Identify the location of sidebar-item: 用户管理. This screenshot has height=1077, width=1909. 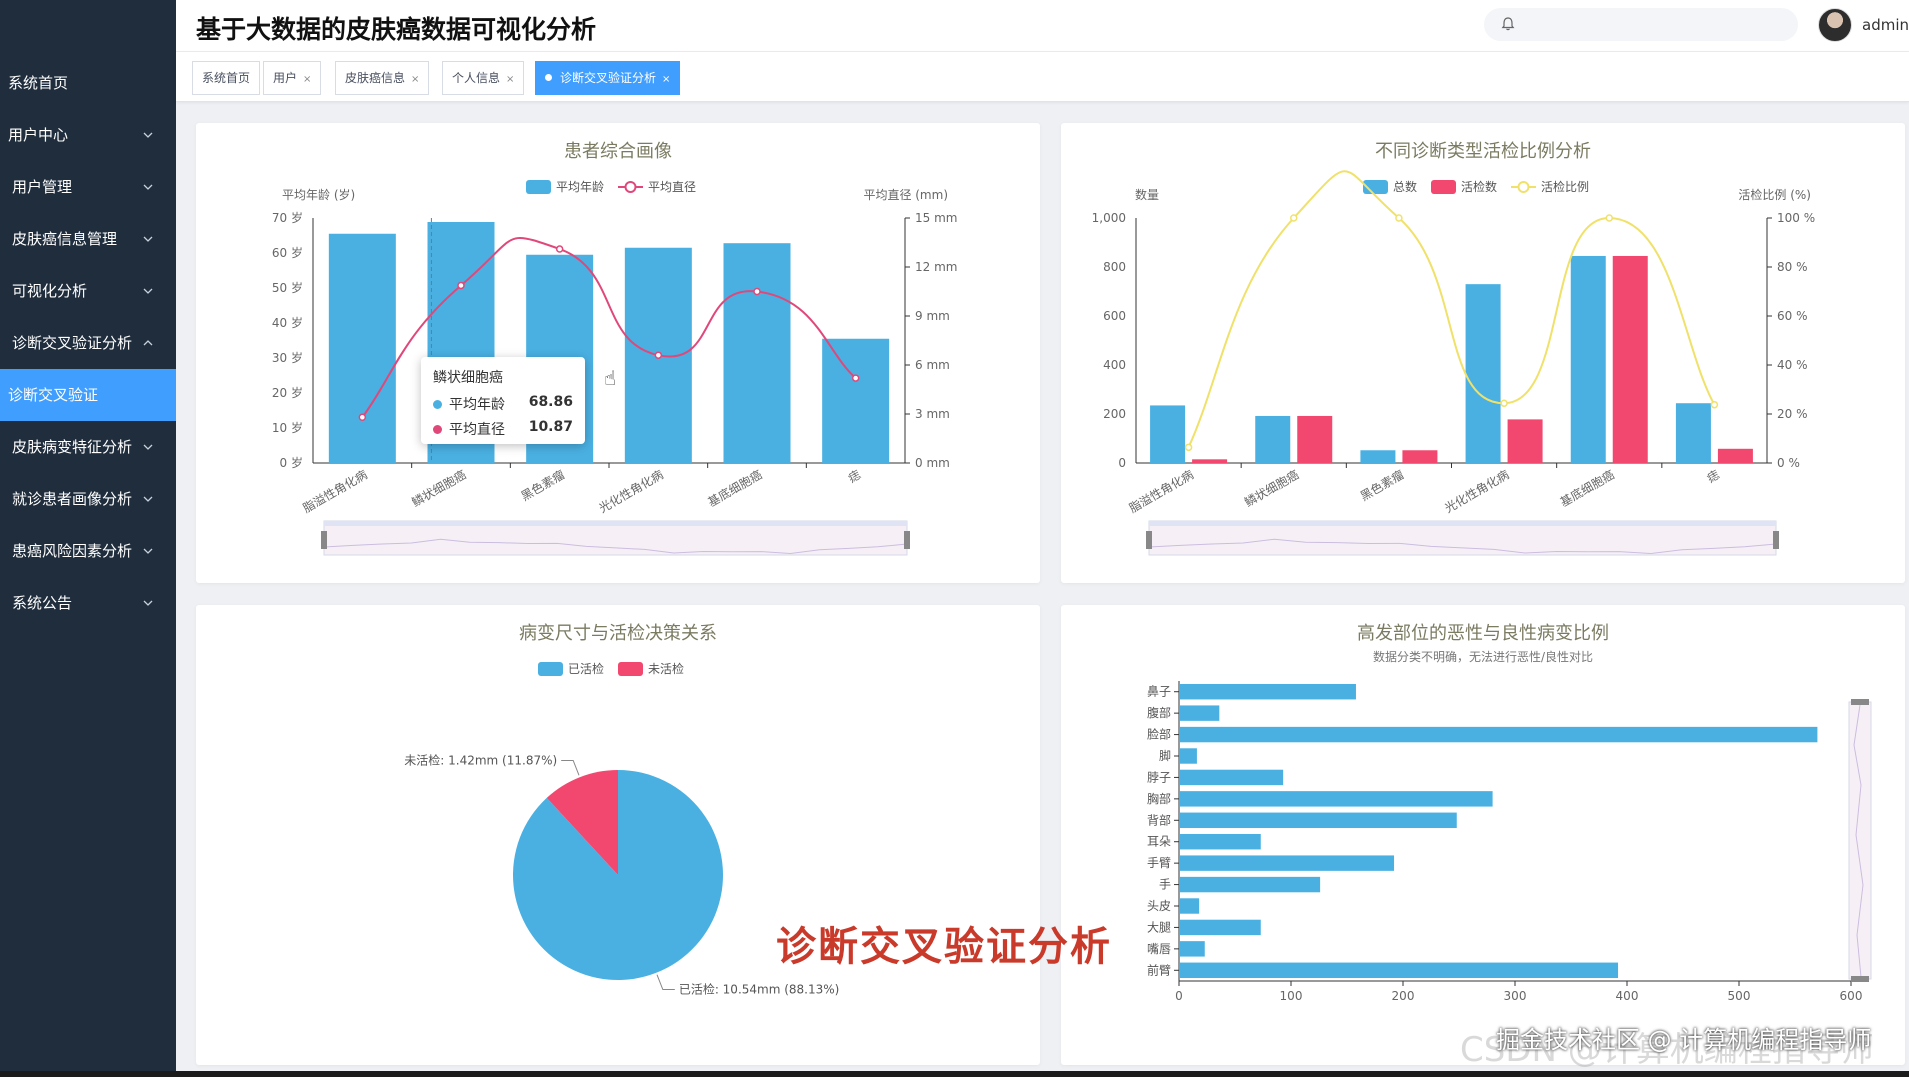
(88, 187).